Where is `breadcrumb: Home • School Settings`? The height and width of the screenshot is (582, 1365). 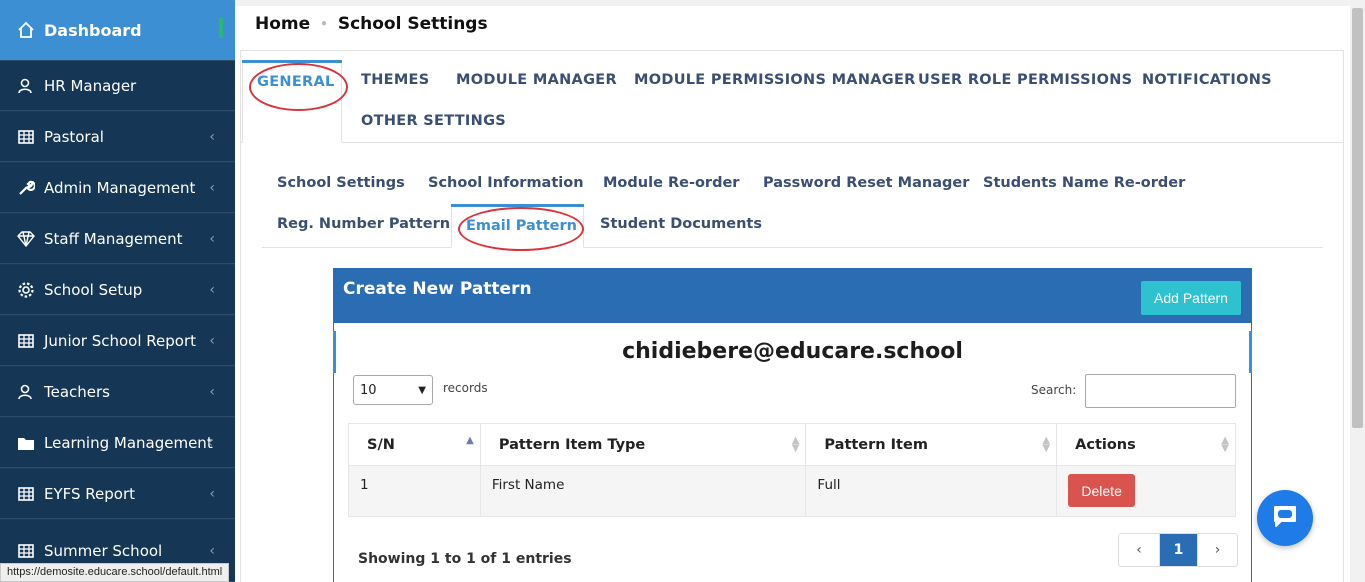 breadcrumb: Home • School Settings is located at coordinates (371, 24).